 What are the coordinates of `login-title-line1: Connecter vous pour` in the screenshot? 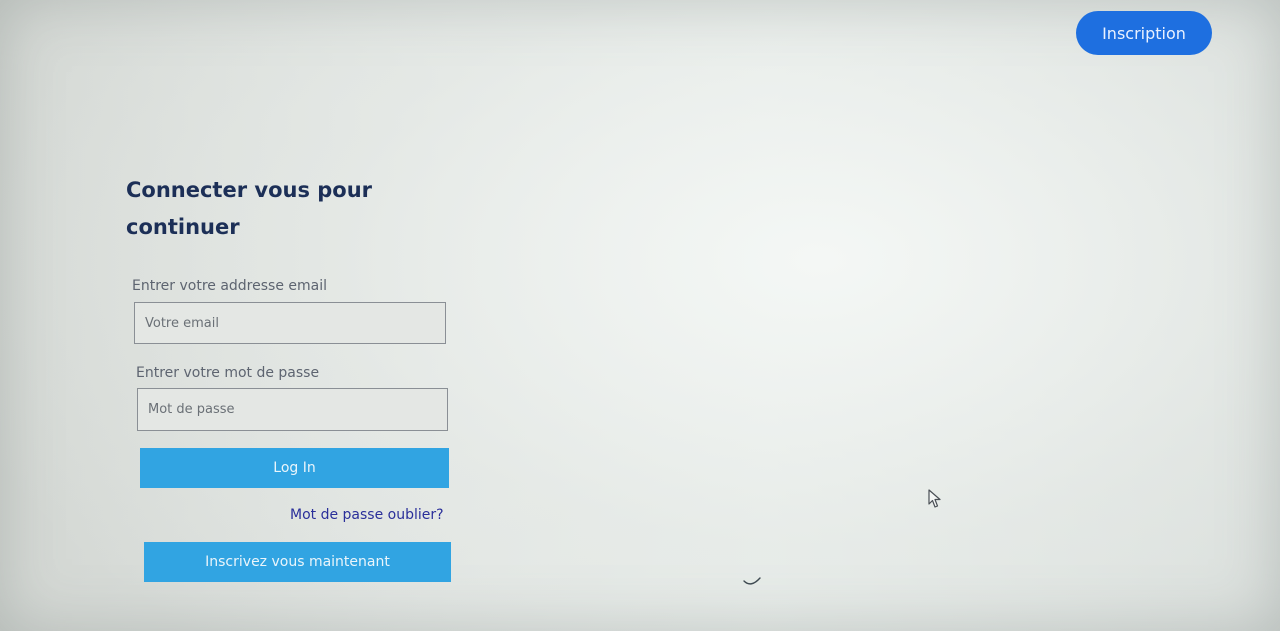 It's located at (249, 190).